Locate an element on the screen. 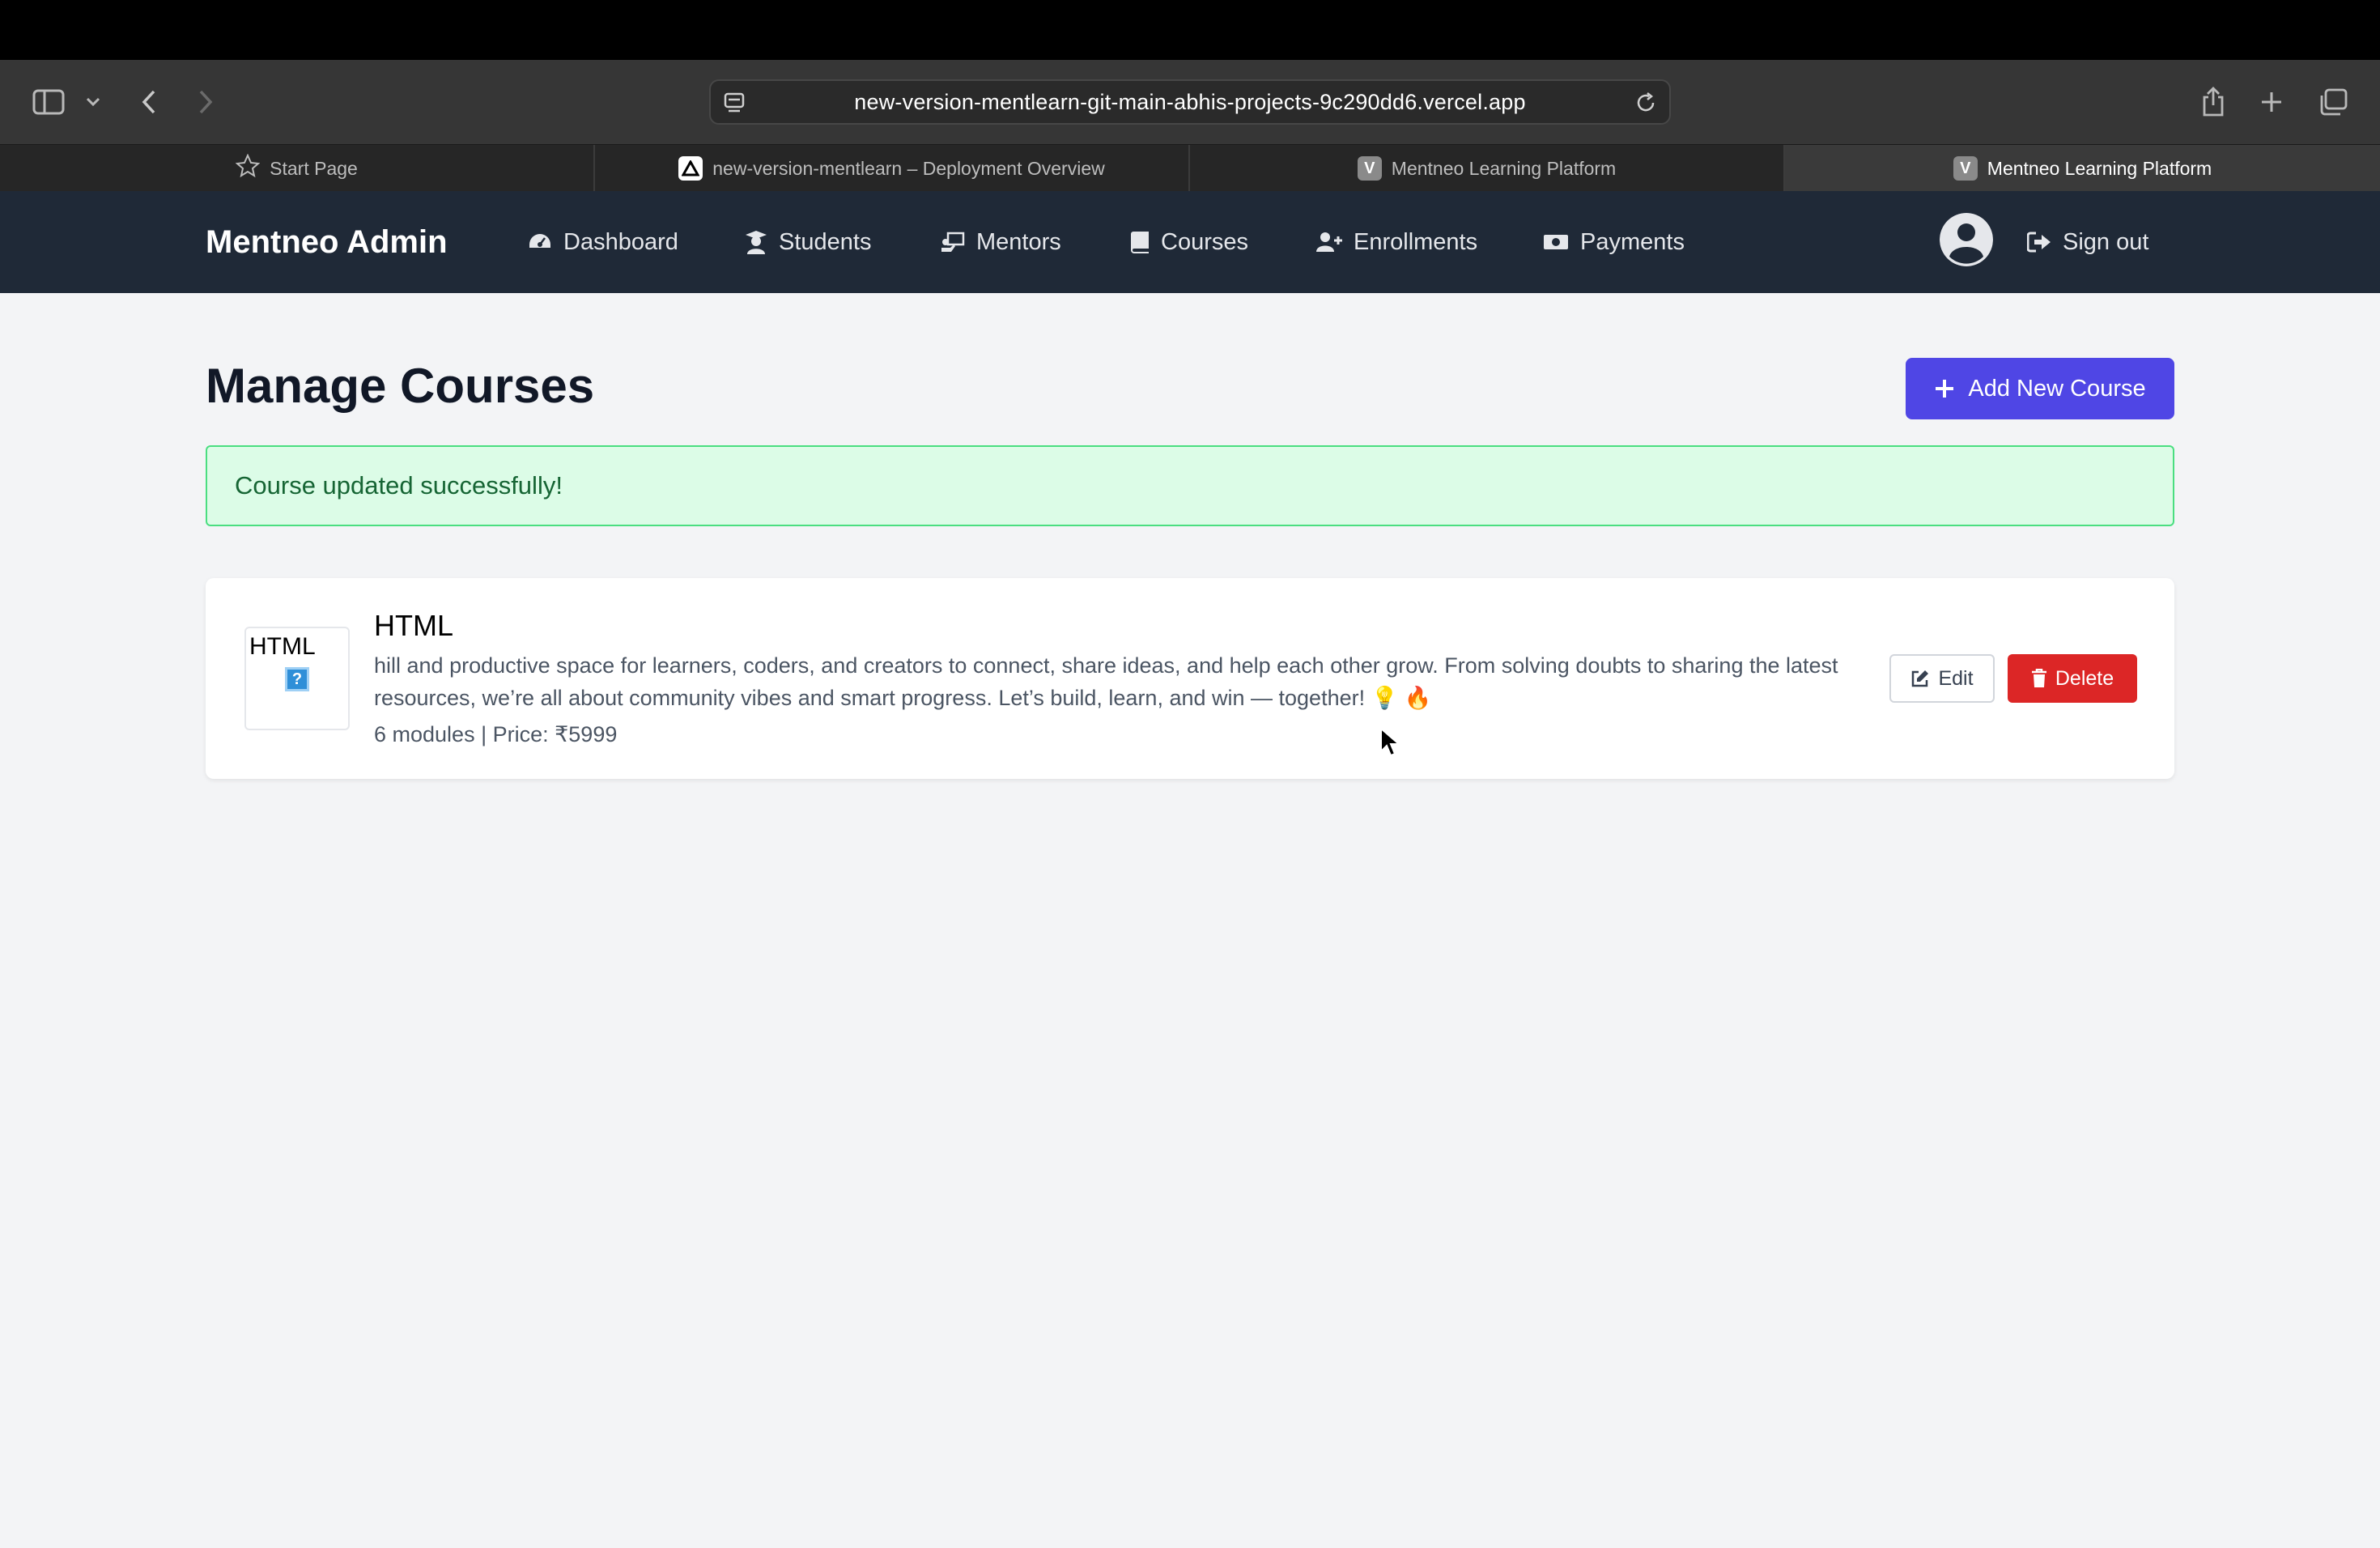 This screenshot has width=2380, height=1548. add-button-label: Add New Course is located at coordinates (2057, 389).